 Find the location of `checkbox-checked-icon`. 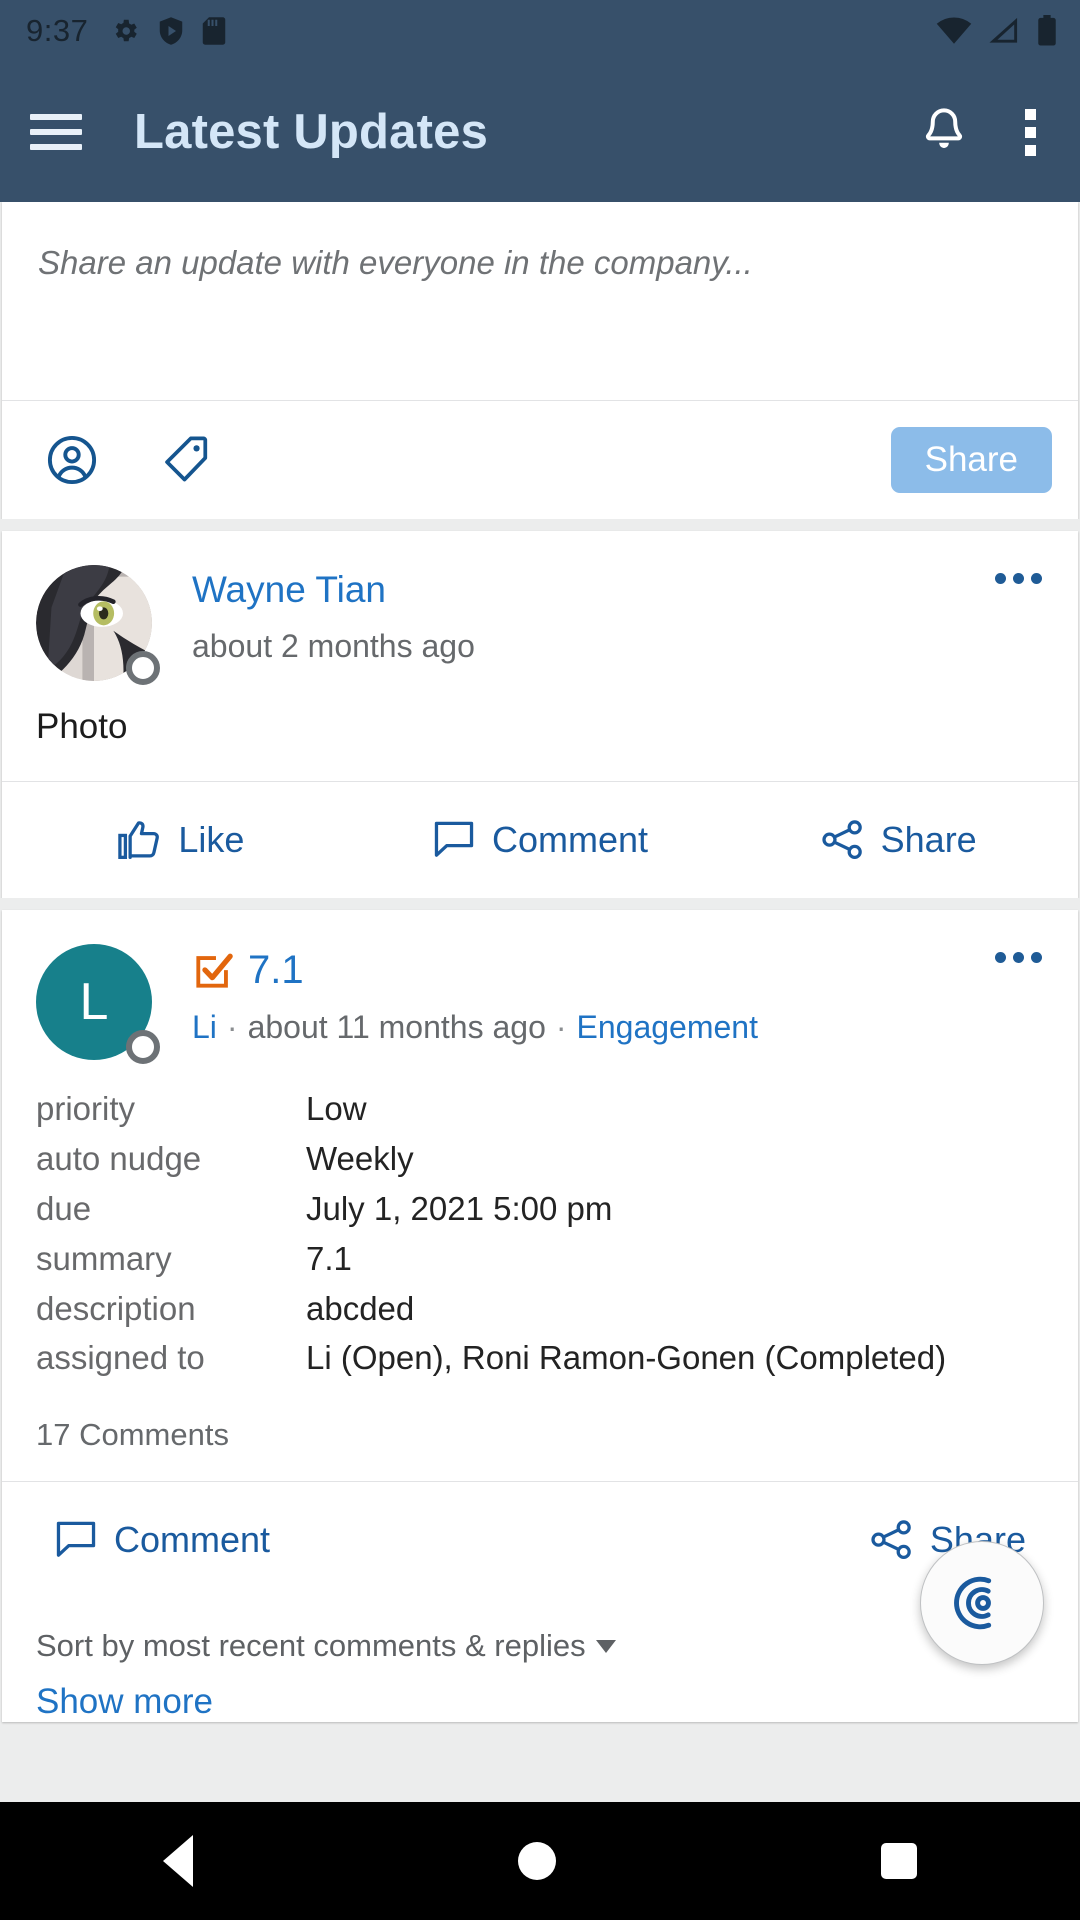

checkbox-checked-icon is located at coordinates (214, 970).